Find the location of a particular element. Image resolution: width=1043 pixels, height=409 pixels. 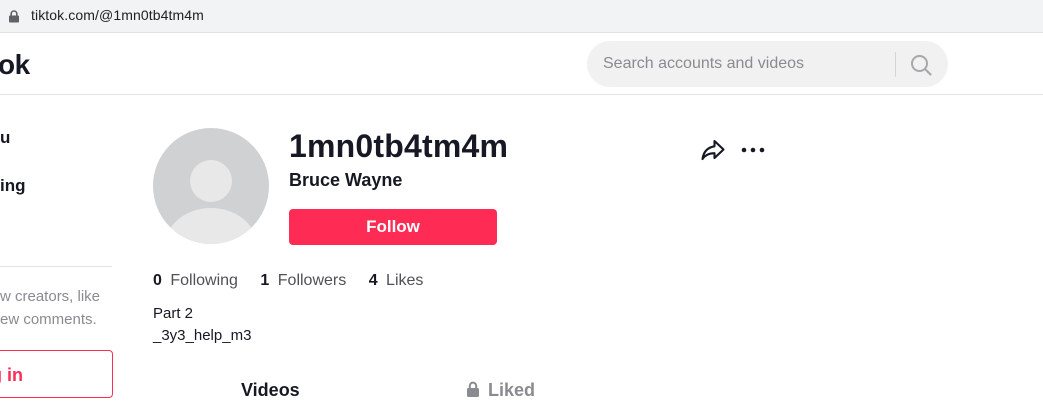

stat-following: 0 Following is located at coordinates (195, 281).